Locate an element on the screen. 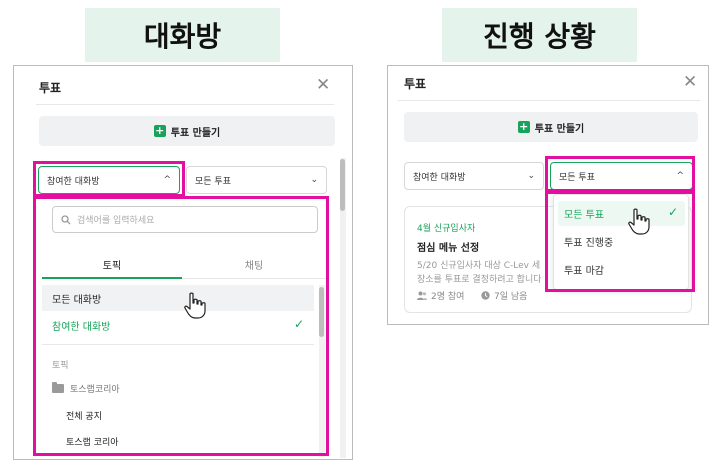  card-remaining: 7일 남음 is located at coordinates (504, 295).